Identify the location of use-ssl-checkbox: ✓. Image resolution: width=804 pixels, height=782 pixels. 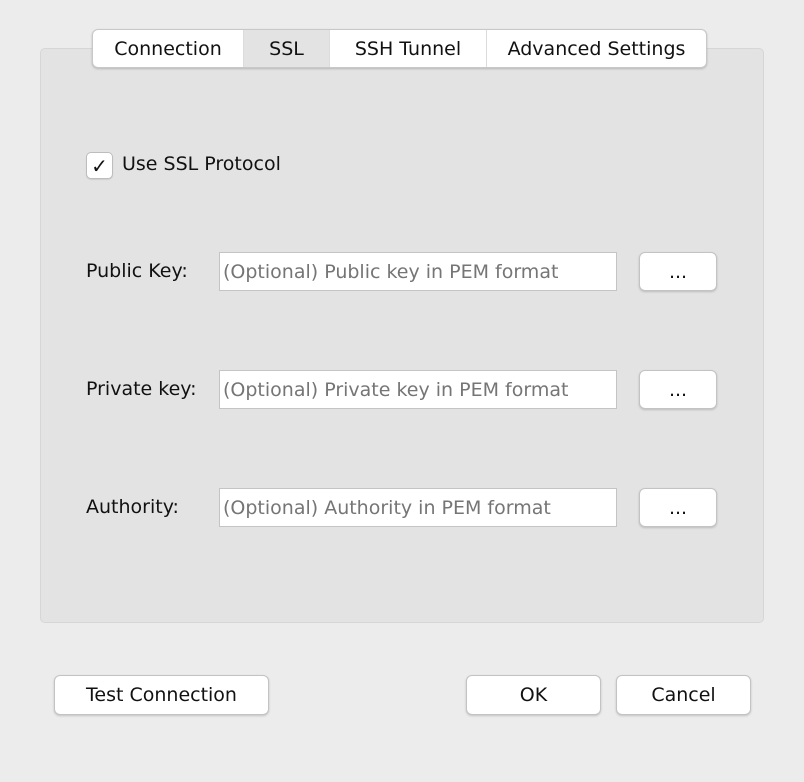
(99, 165).